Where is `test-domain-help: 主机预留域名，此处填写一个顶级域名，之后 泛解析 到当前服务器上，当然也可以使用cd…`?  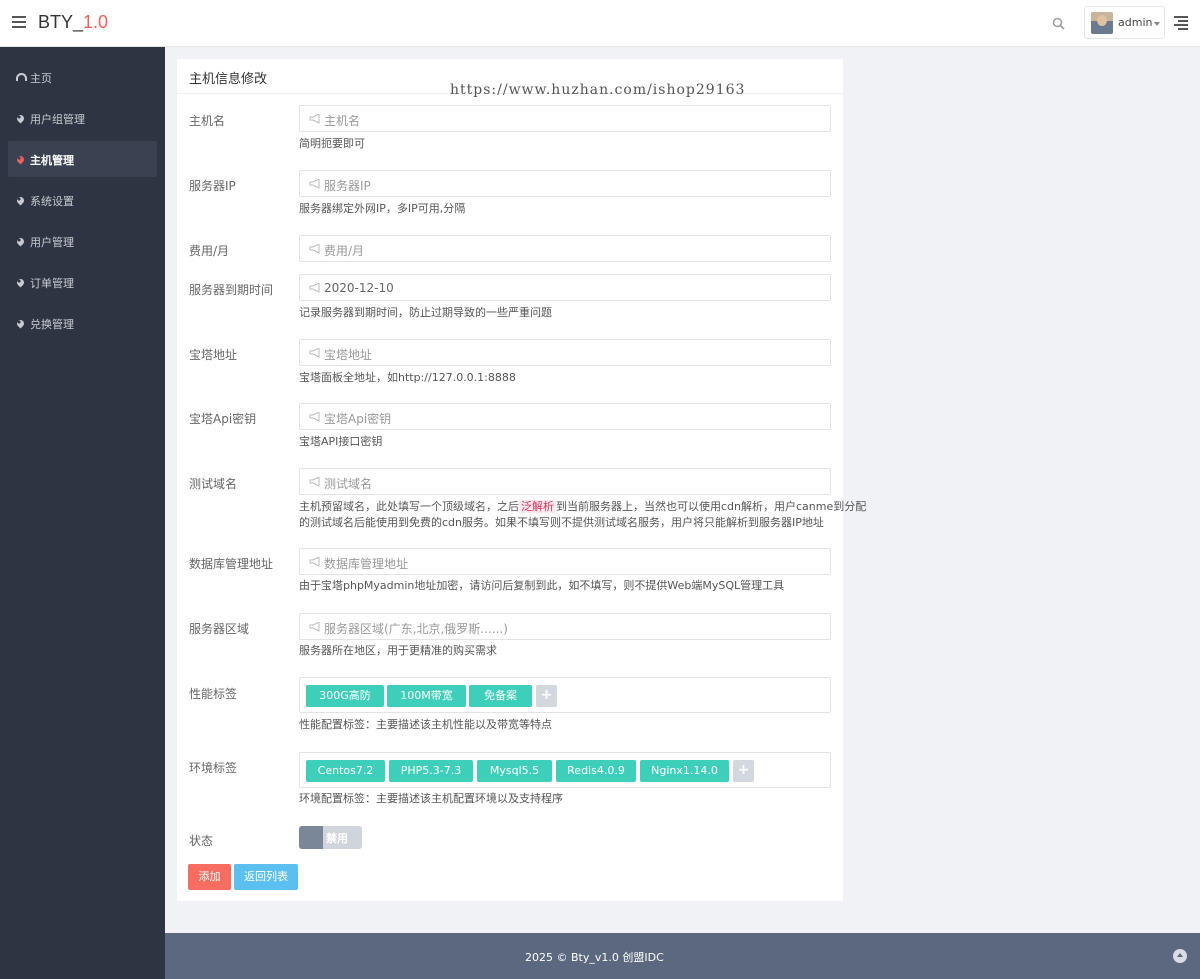 test-domain-help: 主机预留域名，此处填写一个顶级域名，之后 泛解析 到当前服务器上，当然也可以使用cd… is located at coordinates (582, 515).